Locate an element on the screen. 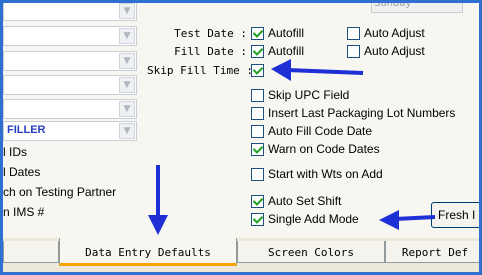 This screenshot has width=482, height=275. tab-report-defaults: Report Def is located at coordinates (432, 252).